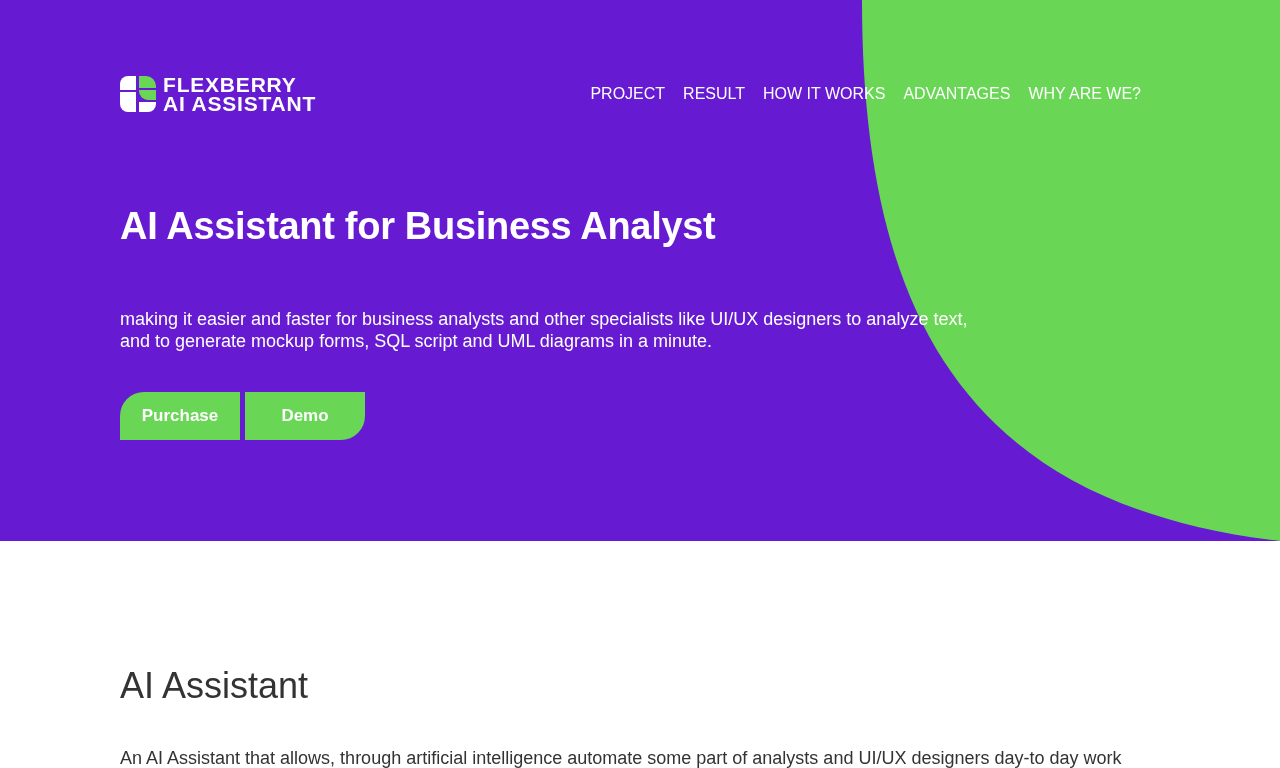  Describe the element at coordinates (180, 416) in the screenshot. I see `purchase-button: Purchase` at that location.